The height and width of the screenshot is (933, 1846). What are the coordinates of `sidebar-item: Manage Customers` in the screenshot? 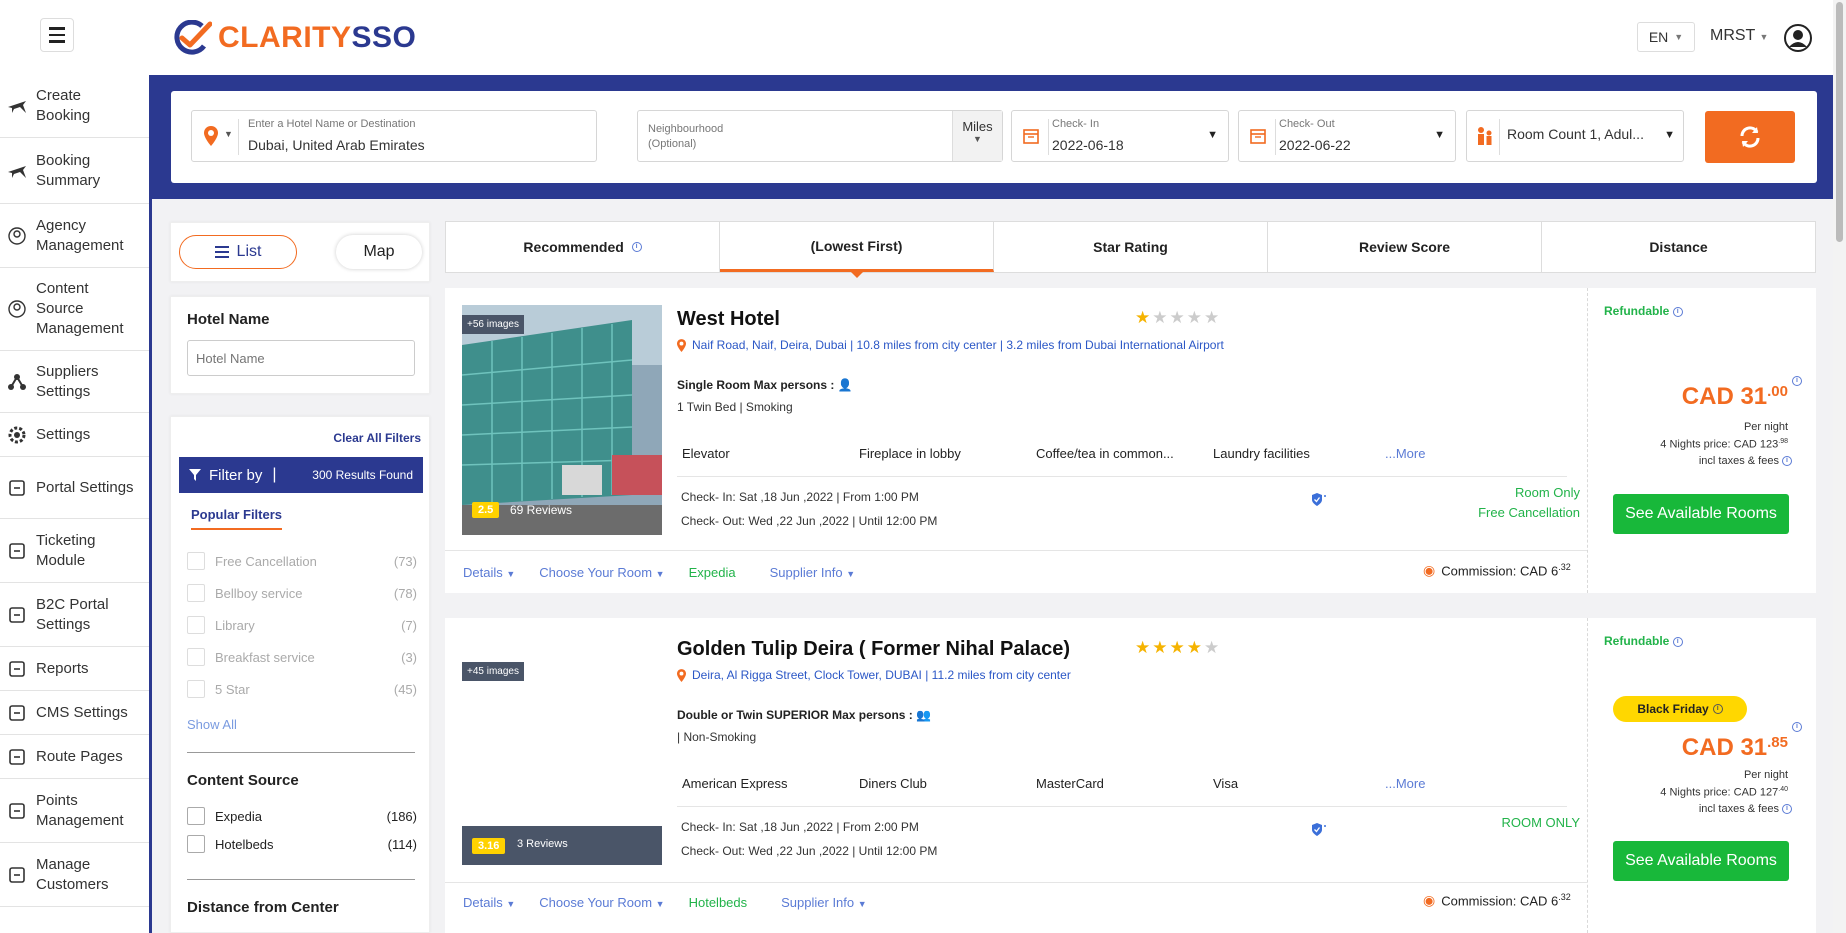 It's located at (74, 875).